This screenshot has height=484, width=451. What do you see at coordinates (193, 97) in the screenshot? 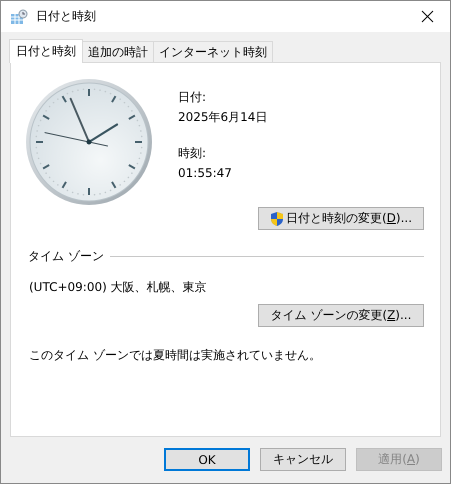
I see `date-label: 日付:` at bounding box center [193, 97].